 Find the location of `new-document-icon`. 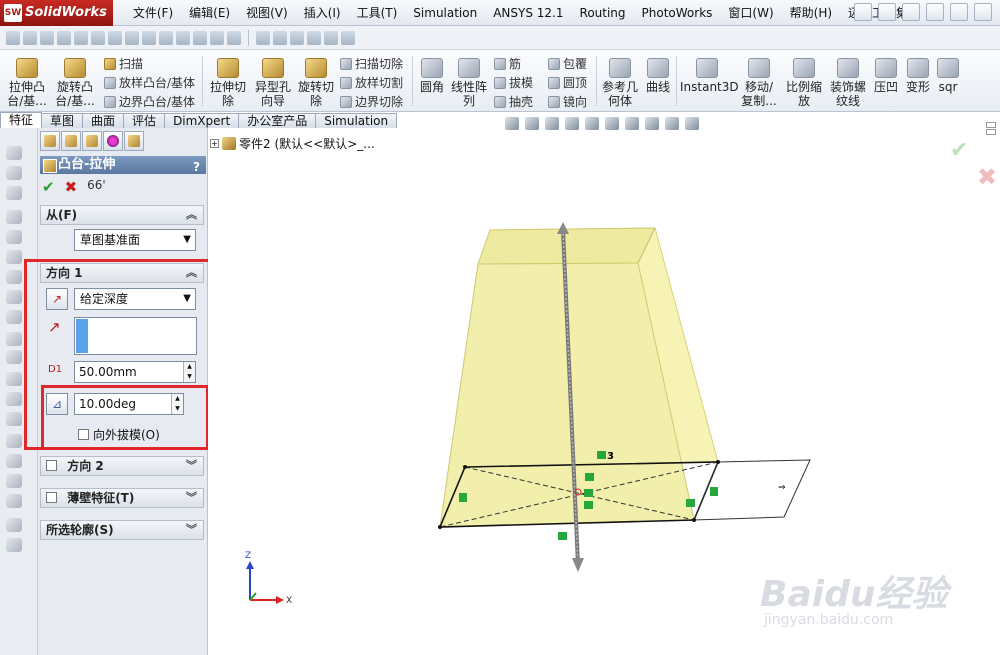

new-document-icon is located at coordinates (887, 12).